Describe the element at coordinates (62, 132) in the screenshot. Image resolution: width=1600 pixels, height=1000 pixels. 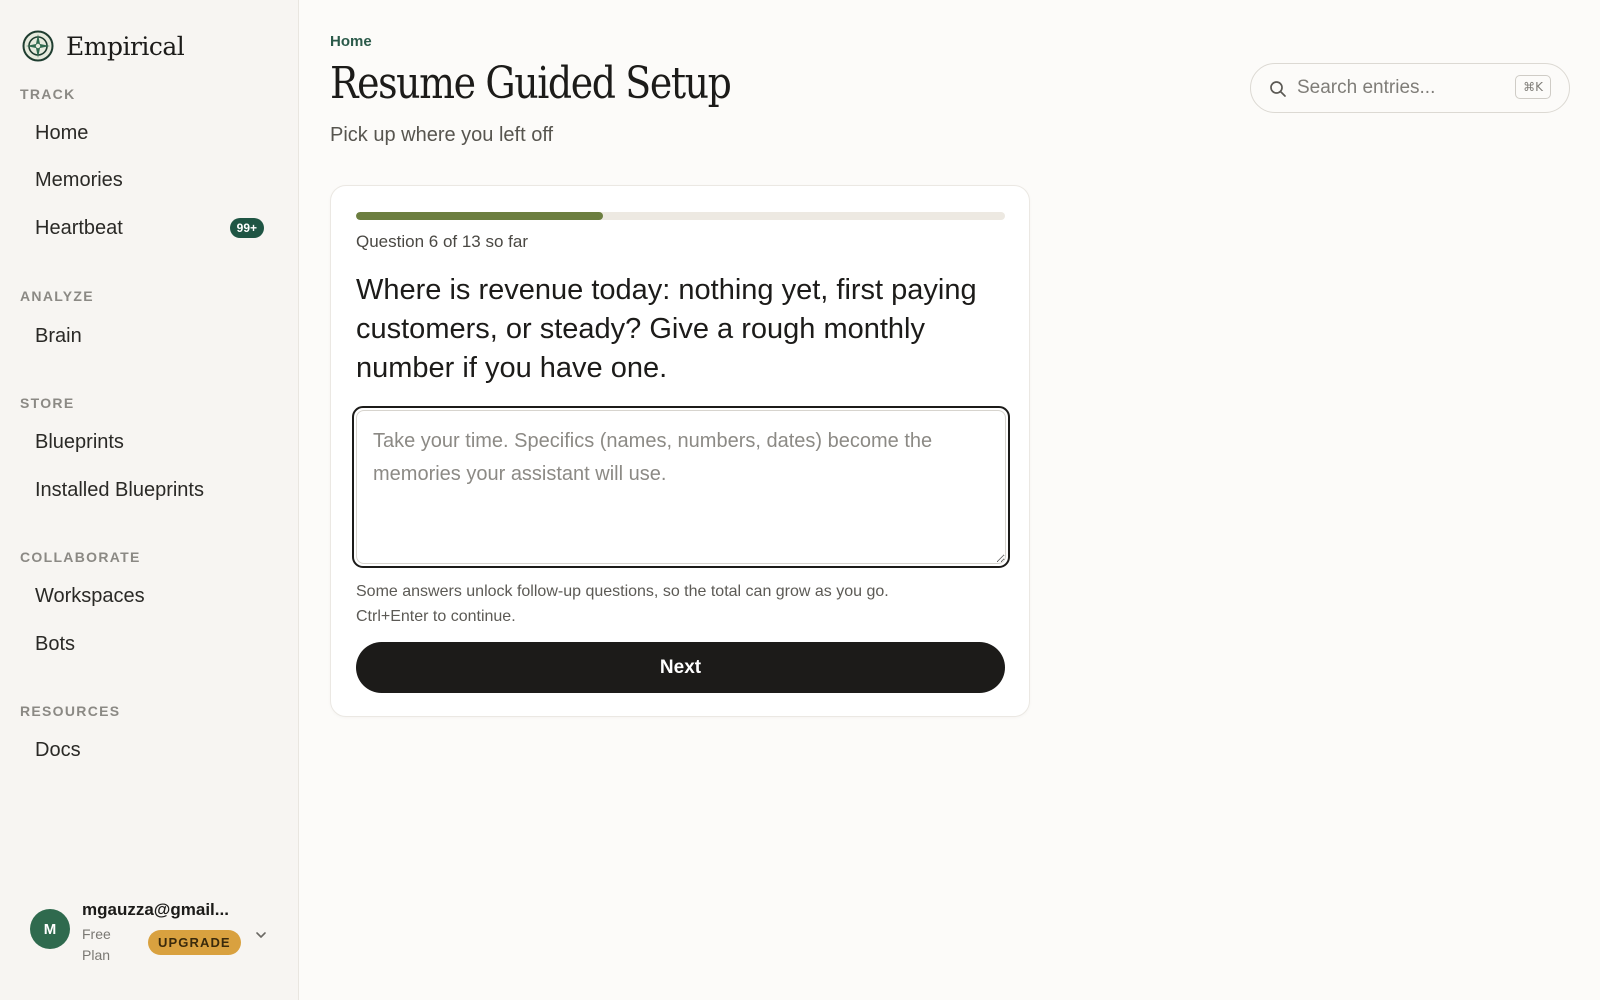
I see `sidebar-item-label: Home` at that location.